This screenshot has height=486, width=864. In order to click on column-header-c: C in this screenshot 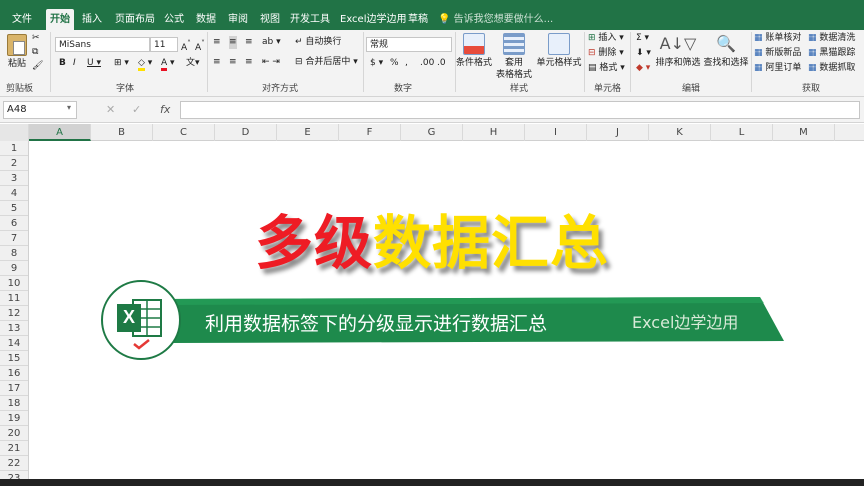, I will do `click(184, 132)`.